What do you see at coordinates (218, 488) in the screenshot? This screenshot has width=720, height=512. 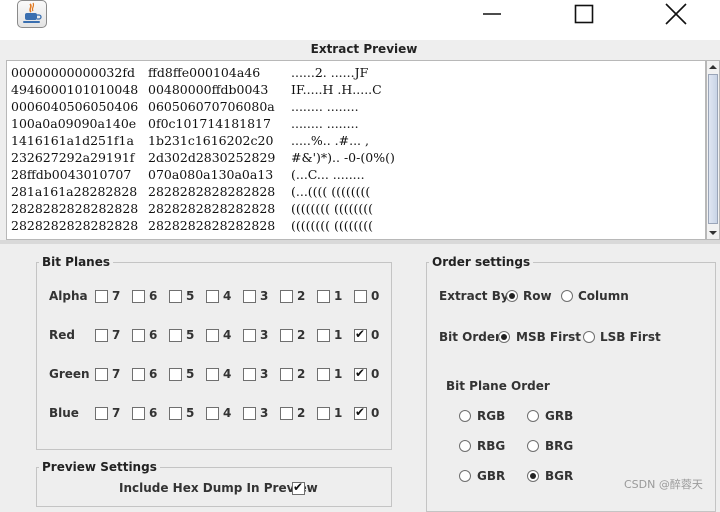 I see `include-hex-label: Include Hex Dump In Preview` at bounding box center [218, 488].